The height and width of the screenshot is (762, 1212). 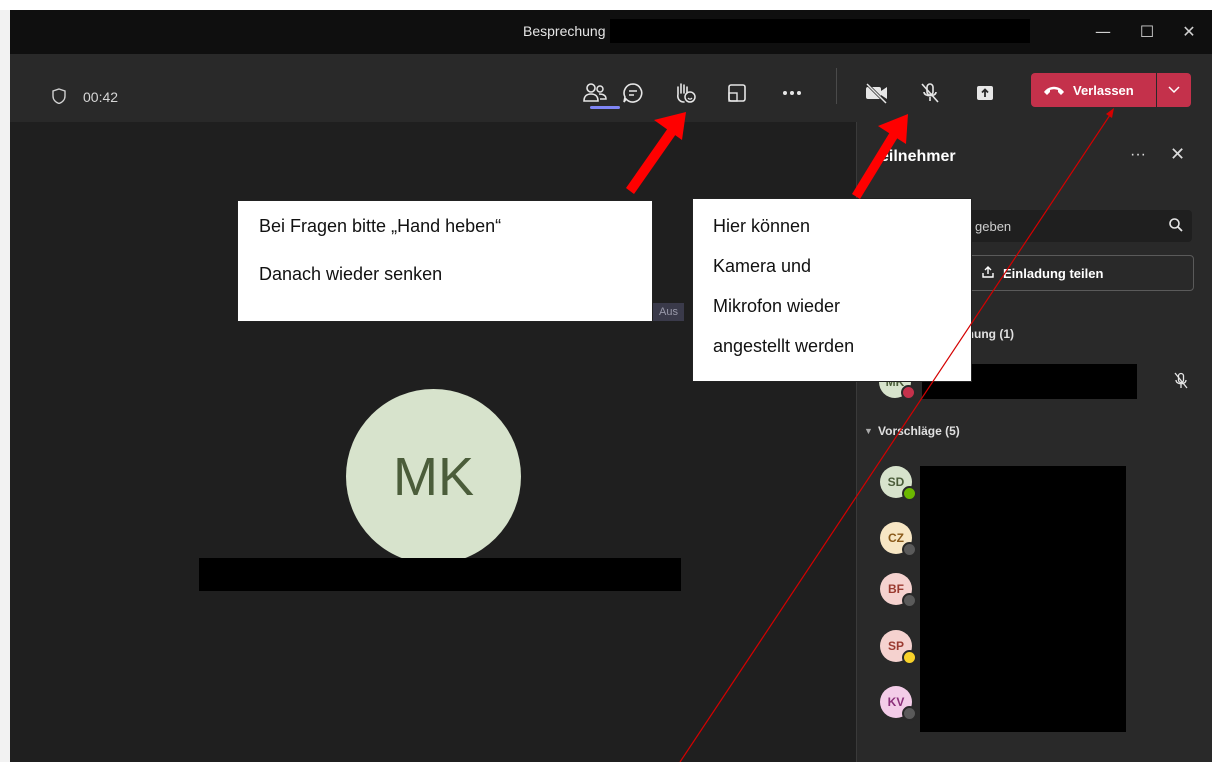 I want to click on panel-more-button: ···, so click(x=1138, y=155).